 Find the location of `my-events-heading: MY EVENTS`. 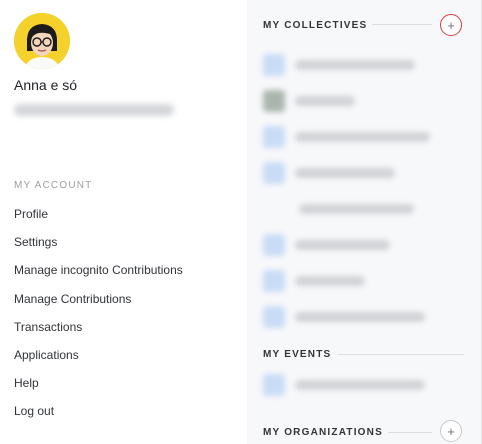

my-events-heading: MY EVENTS is located at coordinates (297, 354).